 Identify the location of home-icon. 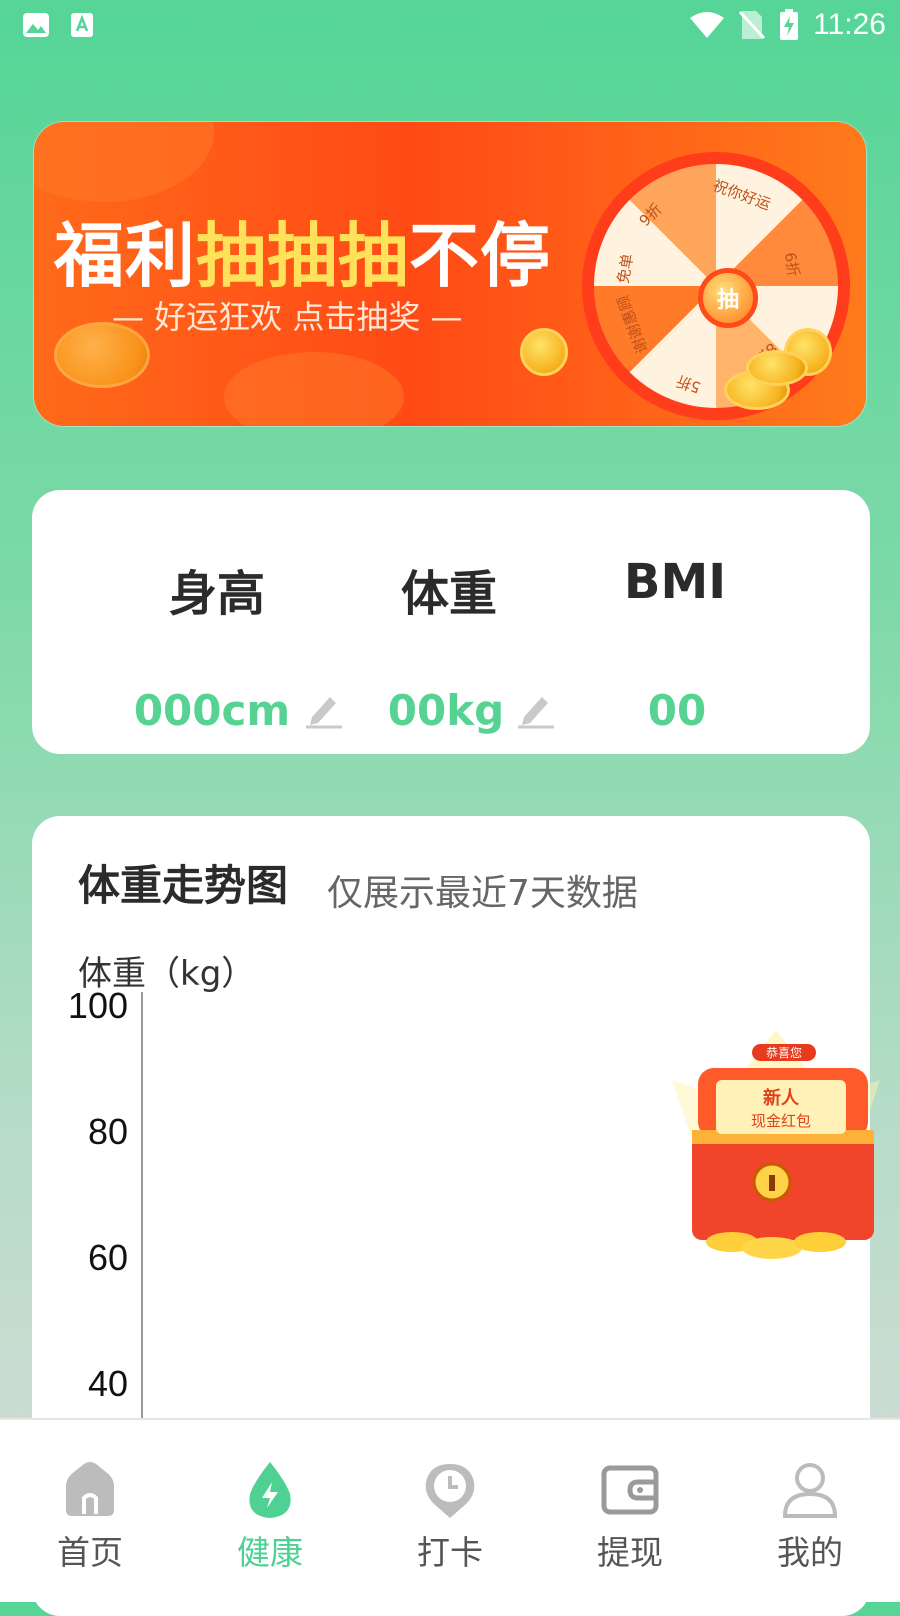
(90, 1489).